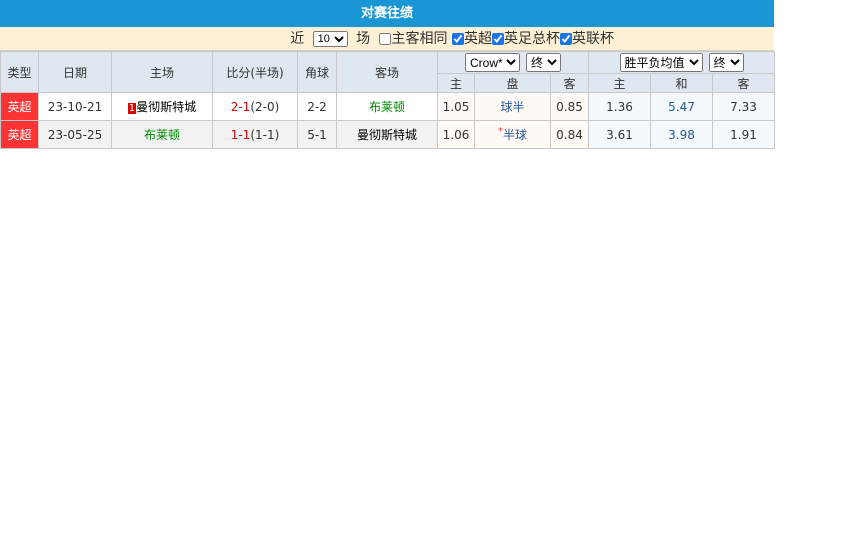  I want to click on sub-ah-line: 盘, so click(512, 83).